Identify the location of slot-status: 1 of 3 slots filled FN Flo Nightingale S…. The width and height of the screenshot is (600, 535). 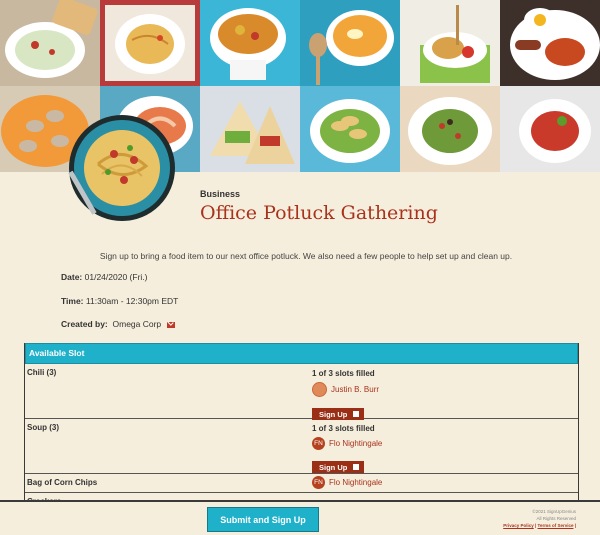
(347, 449).